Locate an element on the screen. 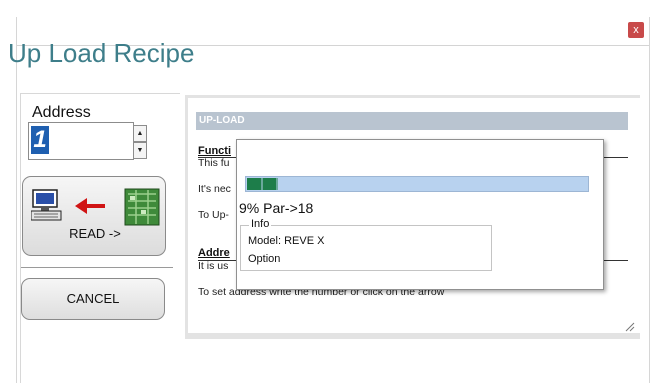  help-function-text: This fu is located at coordinates (214, 163).